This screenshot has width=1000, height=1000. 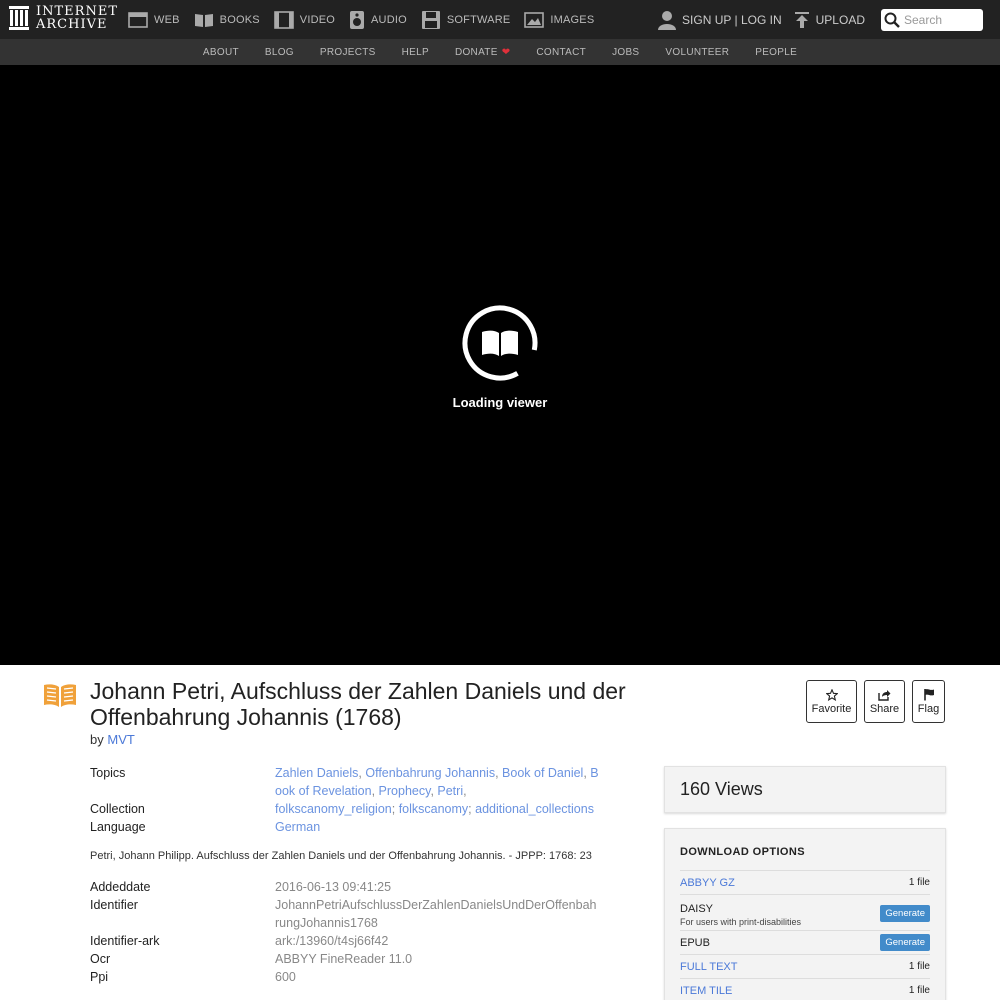 I want to click on signup-login-link: SIGN UP | LOG IN, so click(x=720, y=20).